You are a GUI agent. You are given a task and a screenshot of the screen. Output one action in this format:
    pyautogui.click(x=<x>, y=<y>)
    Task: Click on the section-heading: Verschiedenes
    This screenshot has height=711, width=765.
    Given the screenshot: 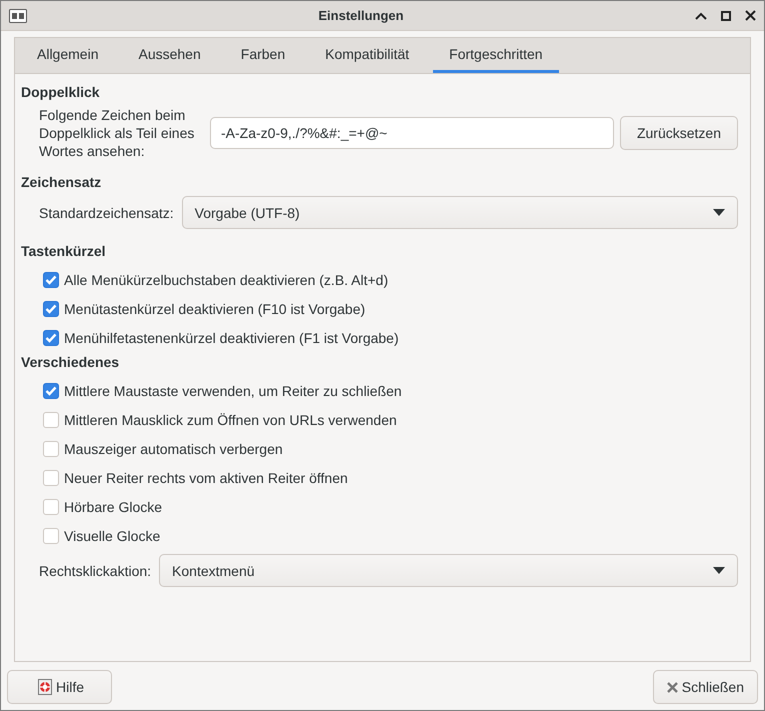 What is the action you would take?
    pyautogui.click(x=70, y=362)
    